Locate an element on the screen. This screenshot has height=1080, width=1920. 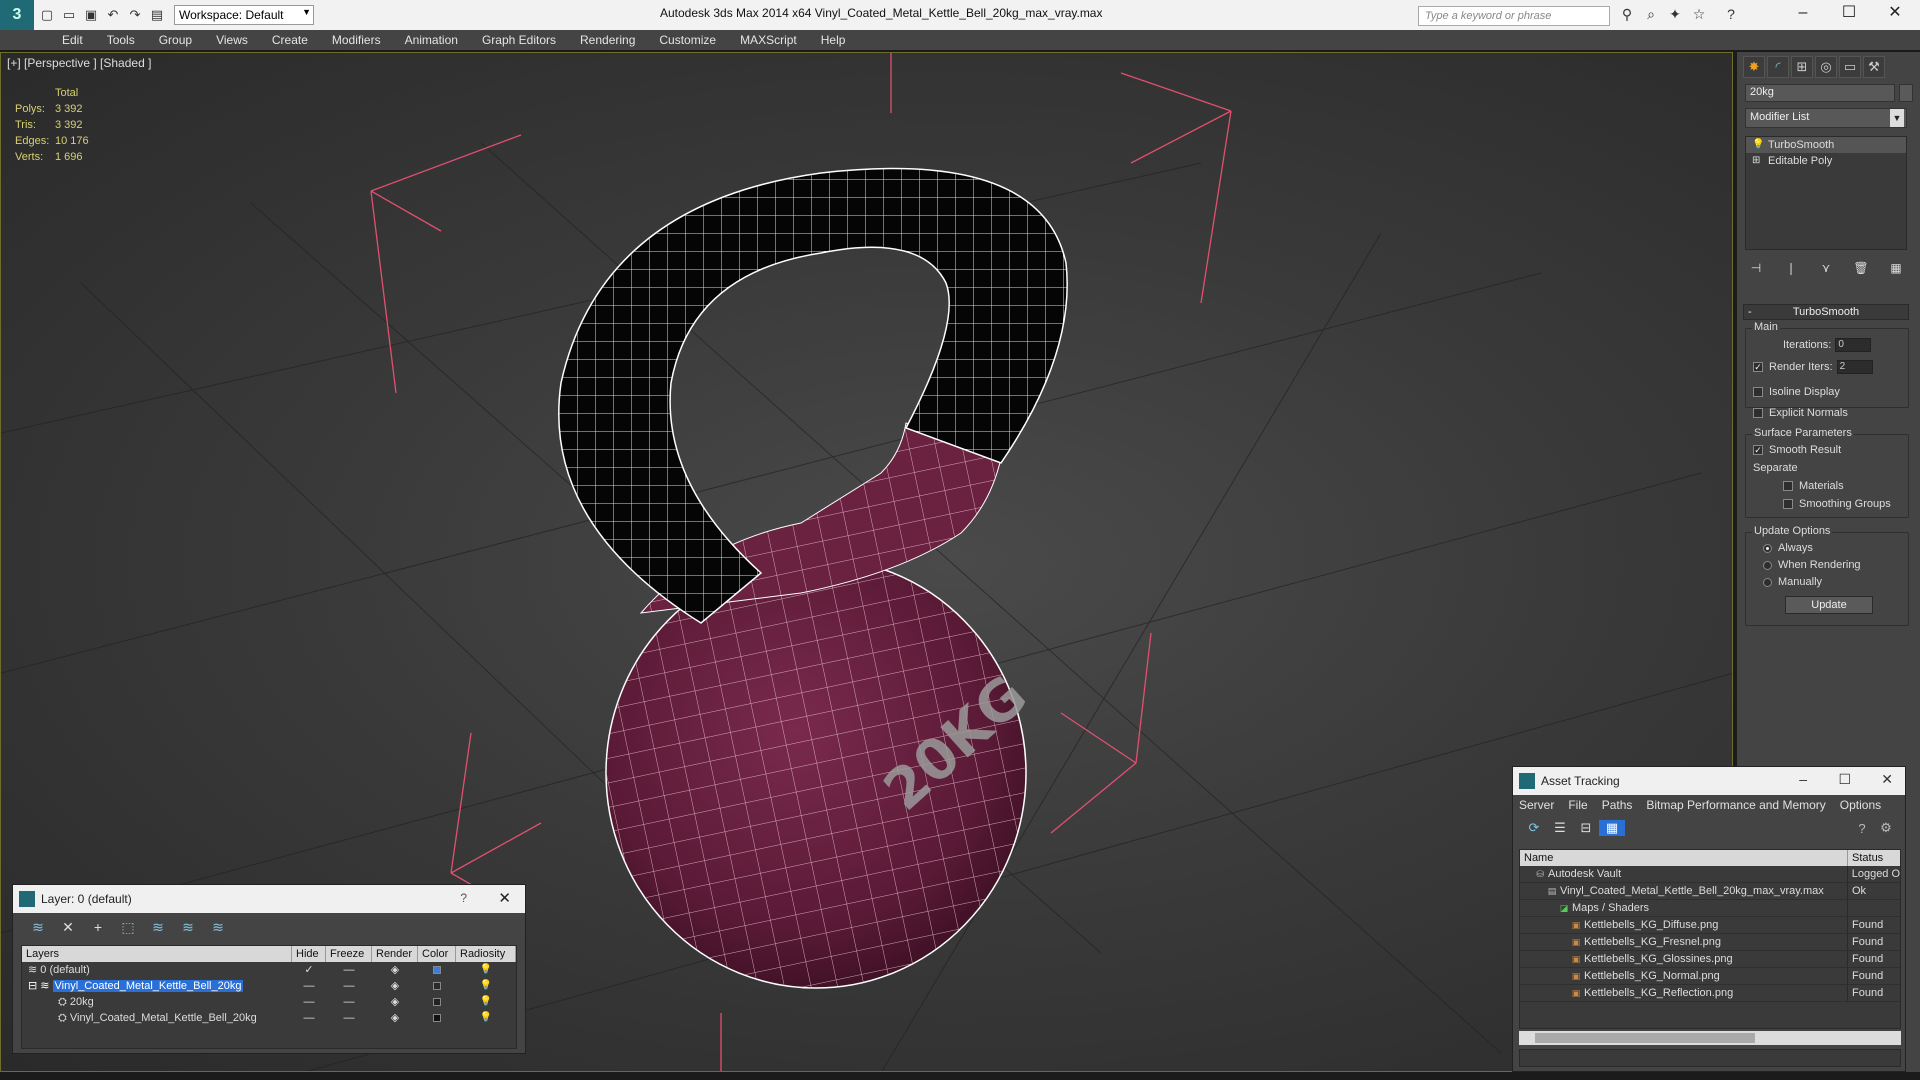
menu-options: Options is located at coordinates (1860, 805).